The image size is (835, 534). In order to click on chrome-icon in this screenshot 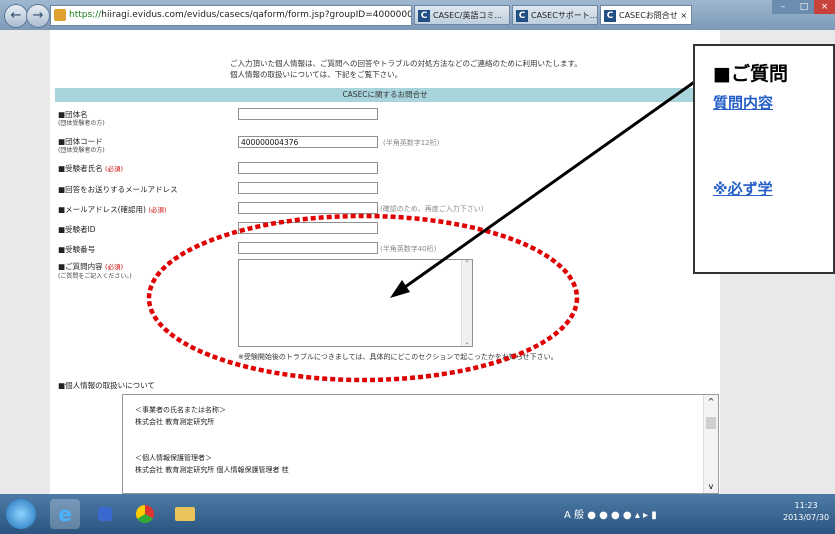, I will do `click(145, 514)`.